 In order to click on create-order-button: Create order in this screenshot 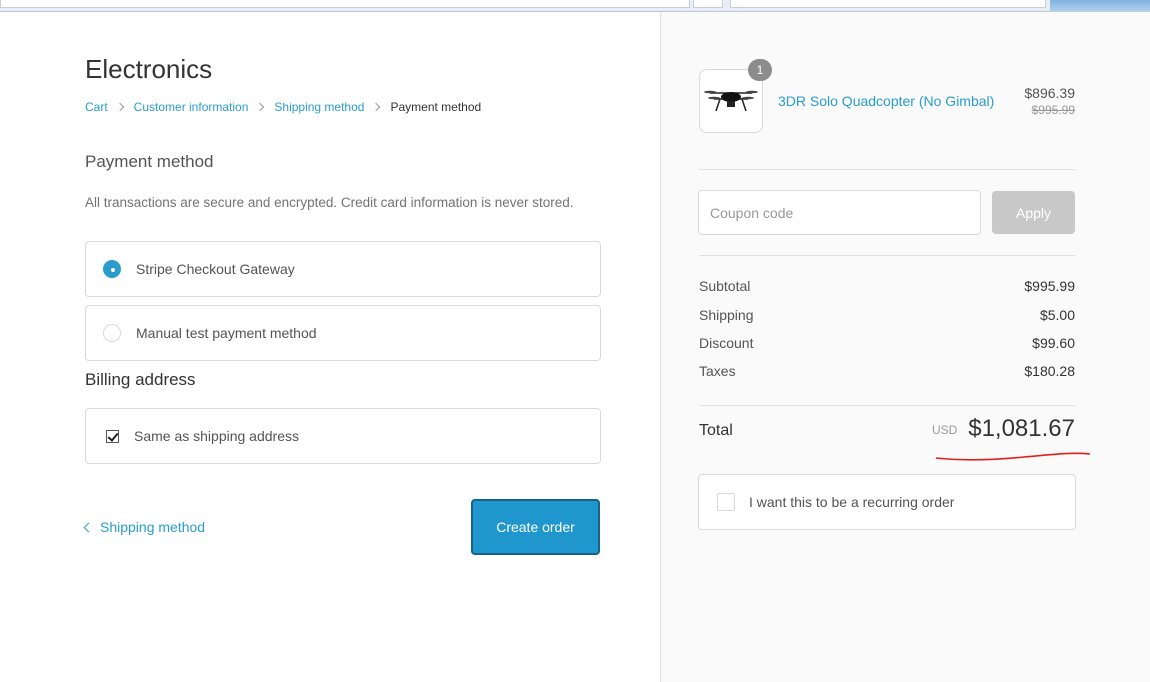, I will do `click(535, 527)`.